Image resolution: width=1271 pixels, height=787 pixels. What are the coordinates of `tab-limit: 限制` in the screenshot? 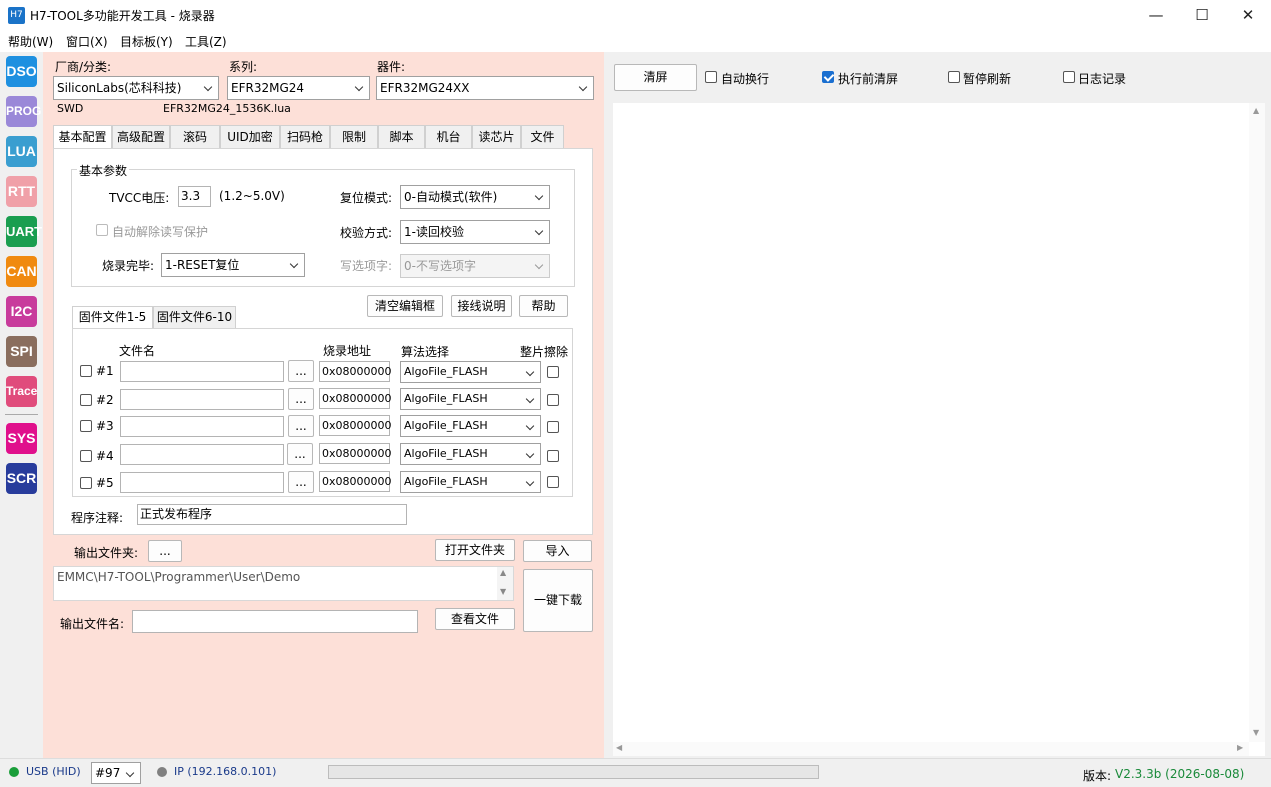 It's located at (354, 136).